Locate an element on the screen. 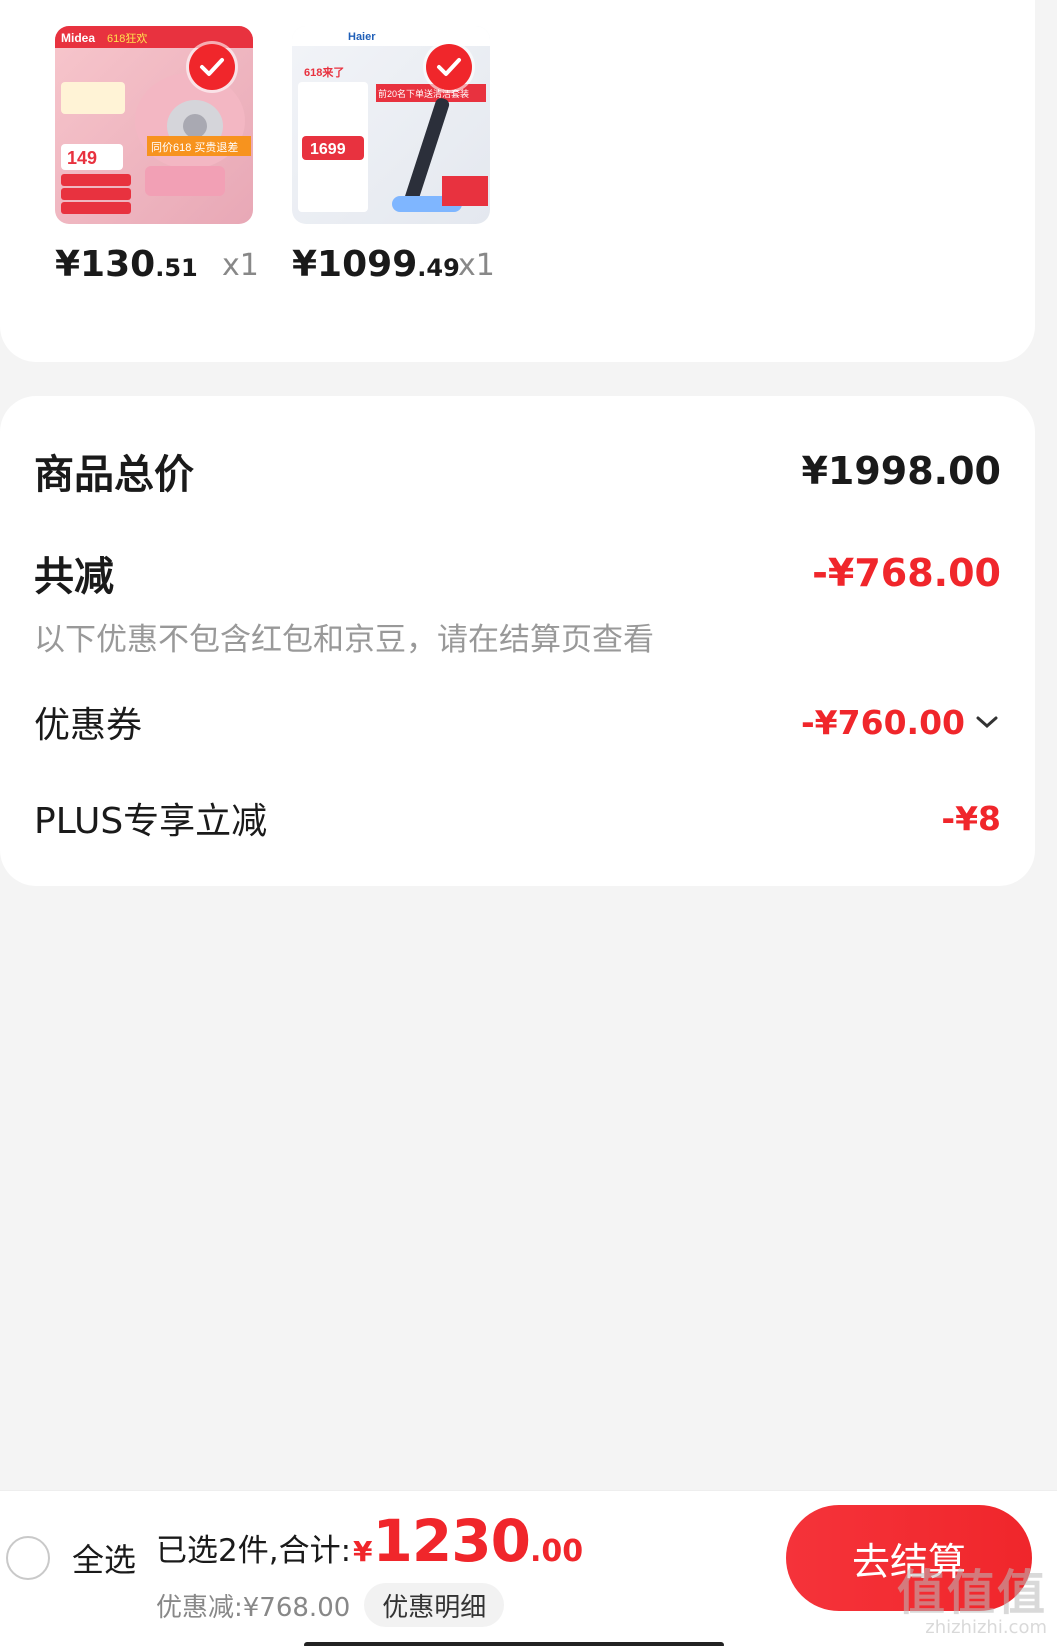  total-currency: ¥ is located at coordinates (363, 1551).